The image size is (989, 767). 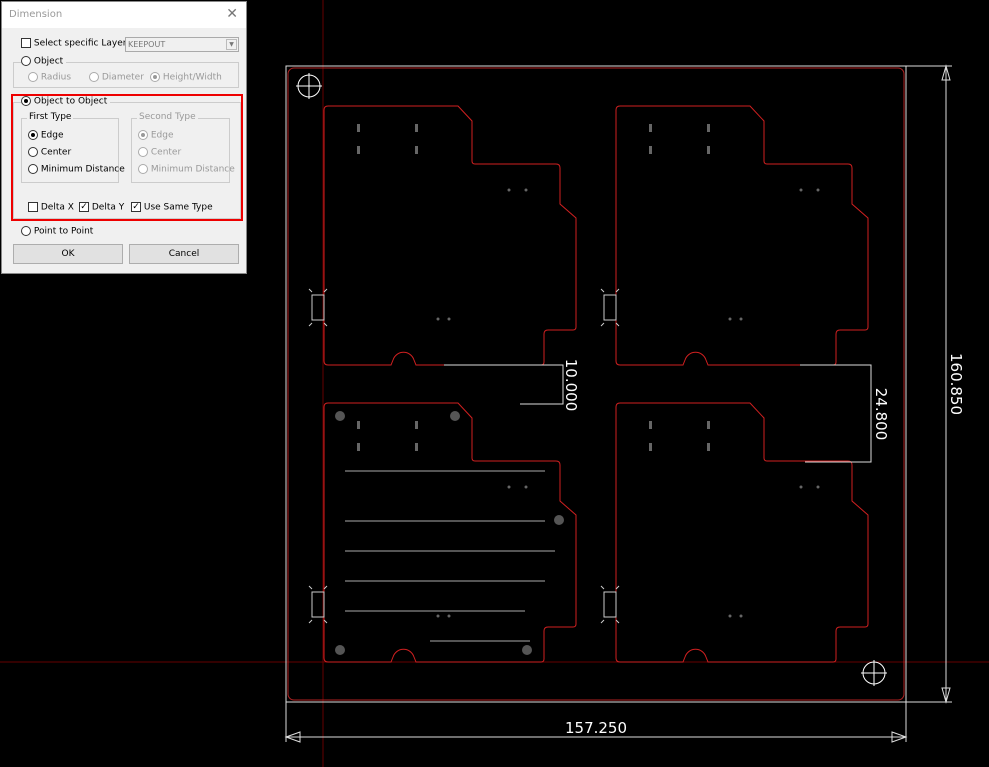 I want to click on radius-label: Radius, so click(x=56, y=77).